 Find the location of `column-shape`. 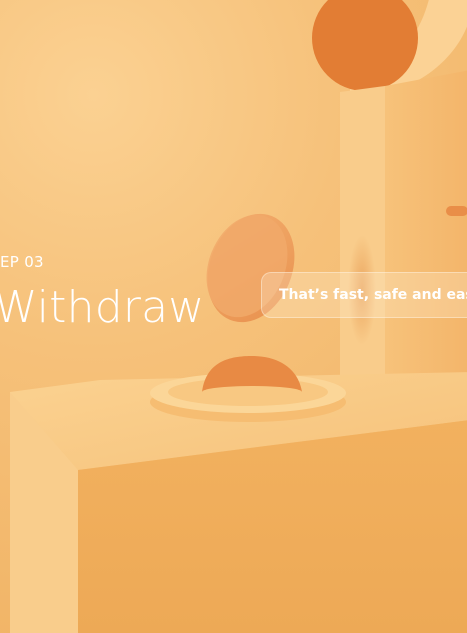

column-shape is located at coordinates (403, 241).